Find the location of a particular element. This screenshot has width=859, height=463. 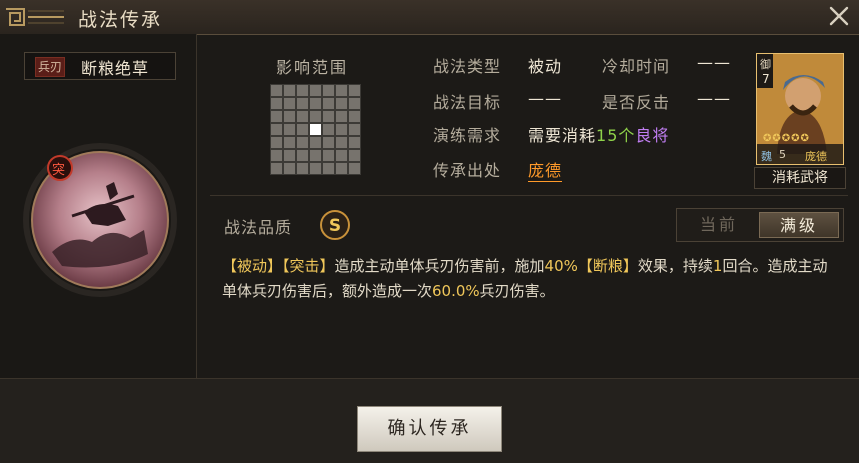

skill-name-box: 兵刃 断粮绝草 is located at coordinates (100, 66).